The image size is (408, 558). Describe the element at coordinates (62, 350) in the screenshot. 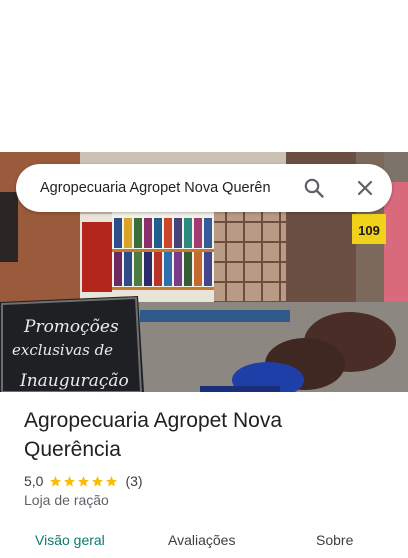

I see `sign-line-2: exclusivas de` at that location.